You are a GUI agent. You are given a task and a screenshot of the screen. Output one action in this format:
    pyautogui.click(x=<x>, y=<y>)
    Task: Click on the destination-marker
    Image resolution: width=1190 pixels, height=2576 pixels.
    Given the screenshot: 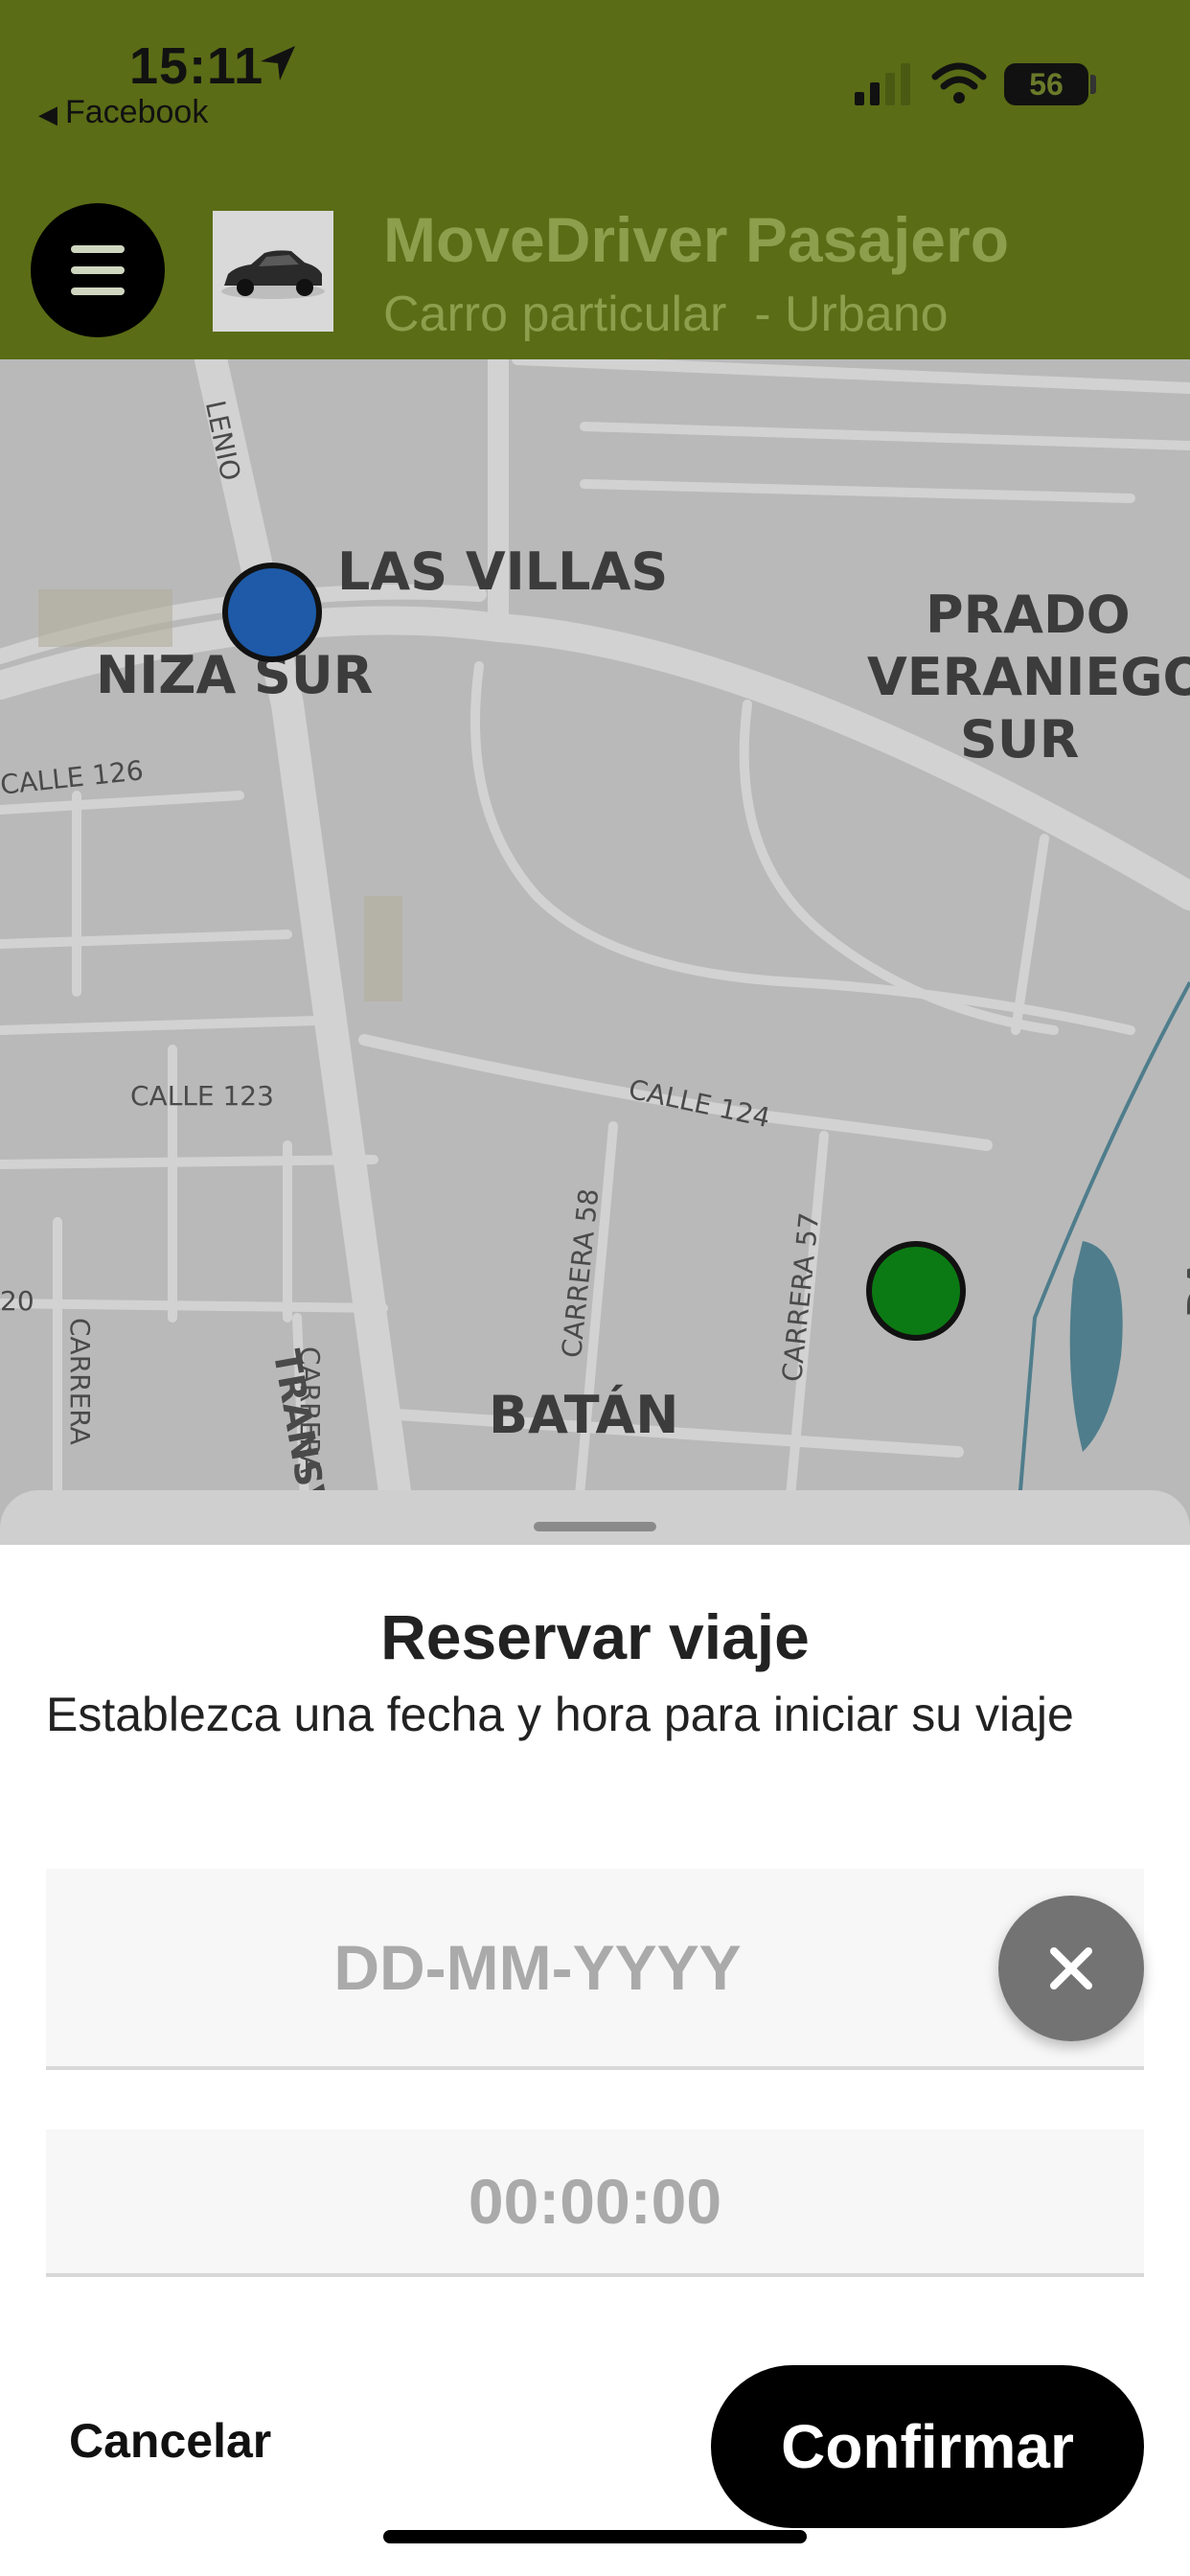 What is the action you would take?
    pyautogui.click(x=916, y=1291)
    